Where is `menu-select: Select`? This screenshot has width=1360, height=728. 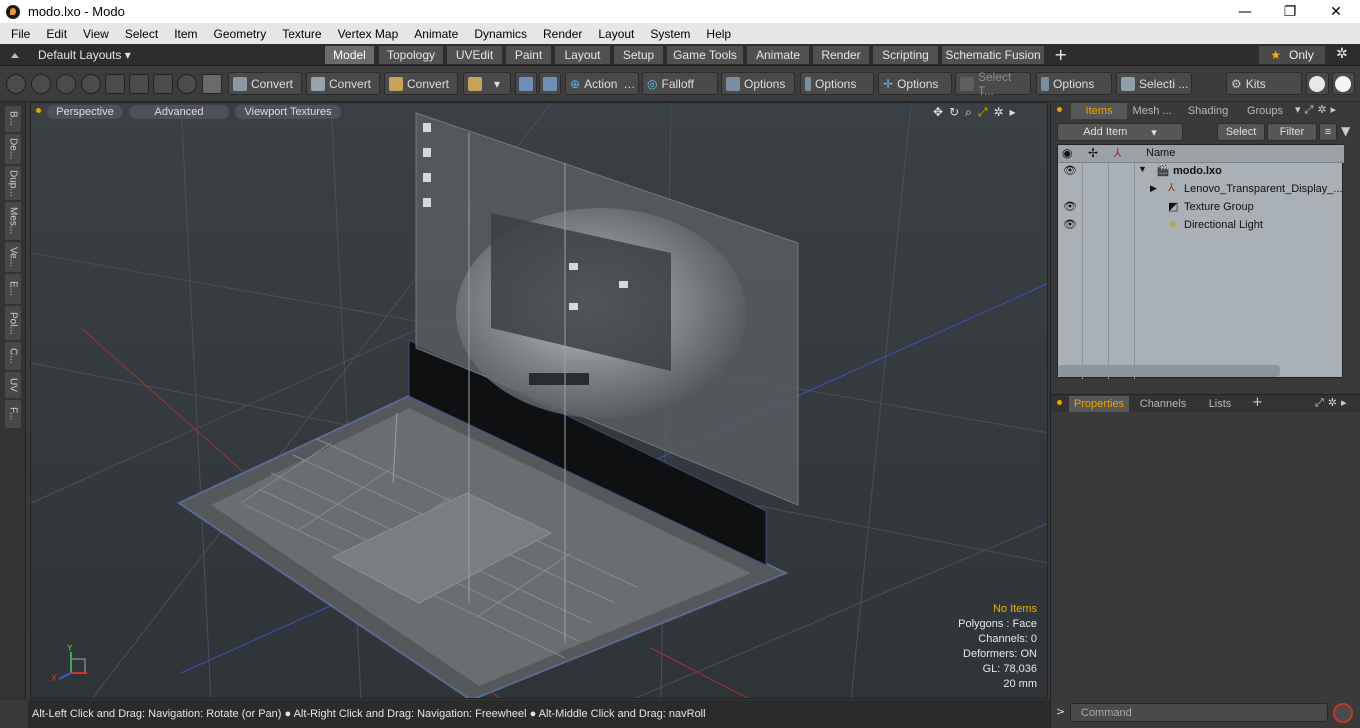 menu-select: Select is located at coordinates (141, 34).